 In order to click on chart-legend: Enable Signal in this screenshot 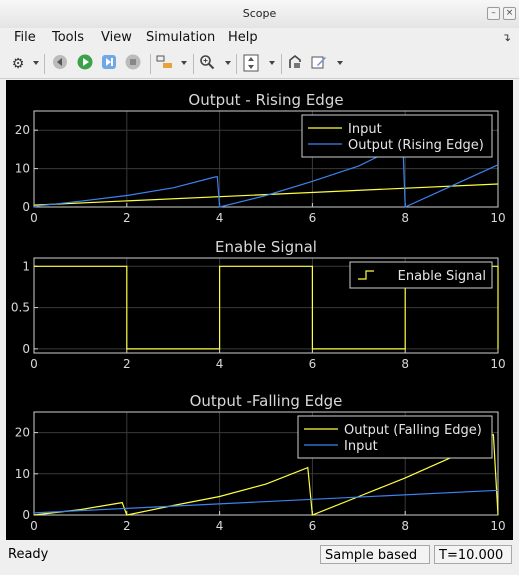, I will do `click(421, 275)`.